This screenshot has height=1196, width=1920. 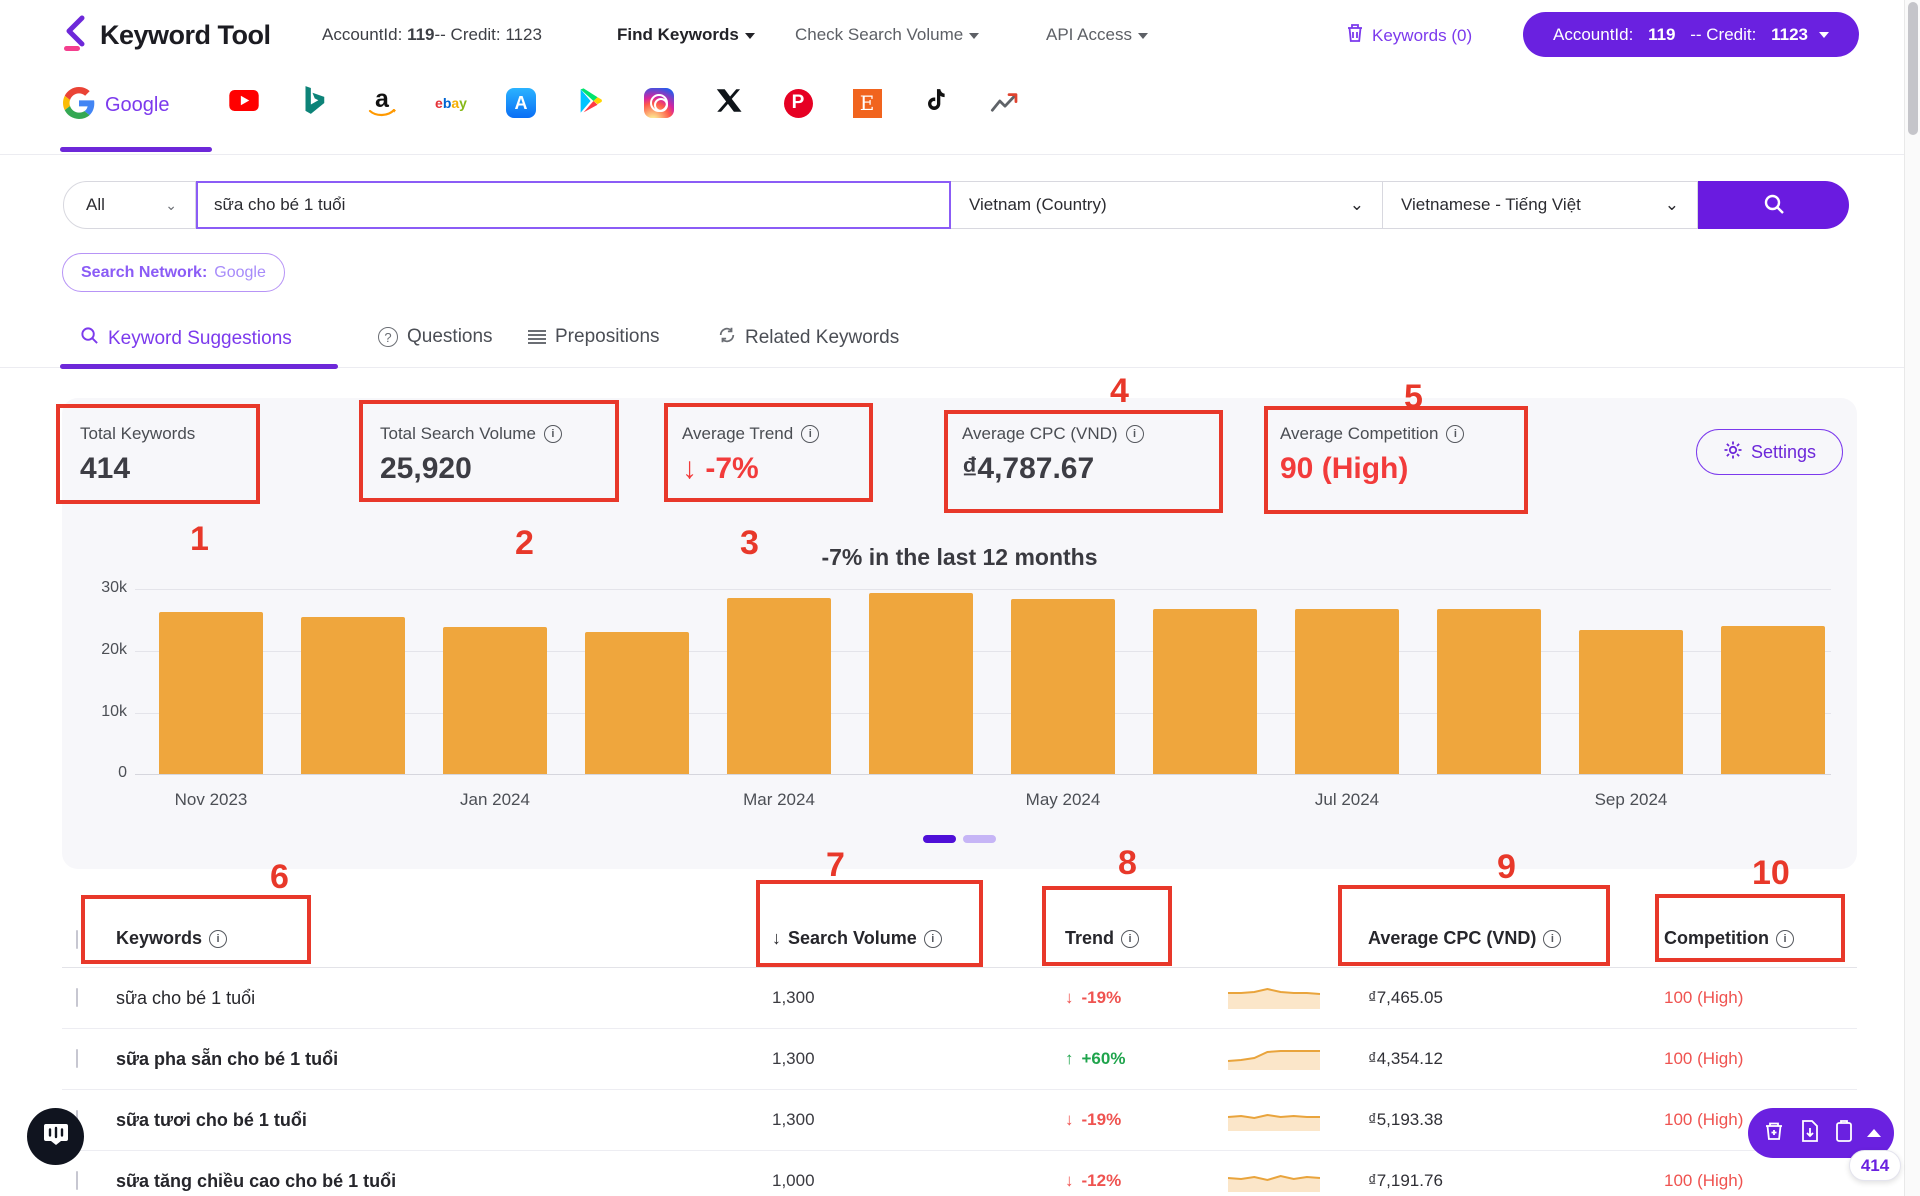 I want to click on selected-count-badge: 414, so click(x=1875, y=1165).